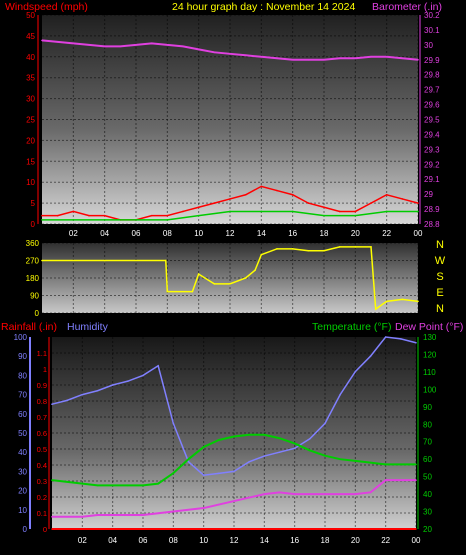  What do you see at coordinates (22, 356) in the screenshot?
I see `humidity-tick-label: 90` at bounding box center [22, 356].